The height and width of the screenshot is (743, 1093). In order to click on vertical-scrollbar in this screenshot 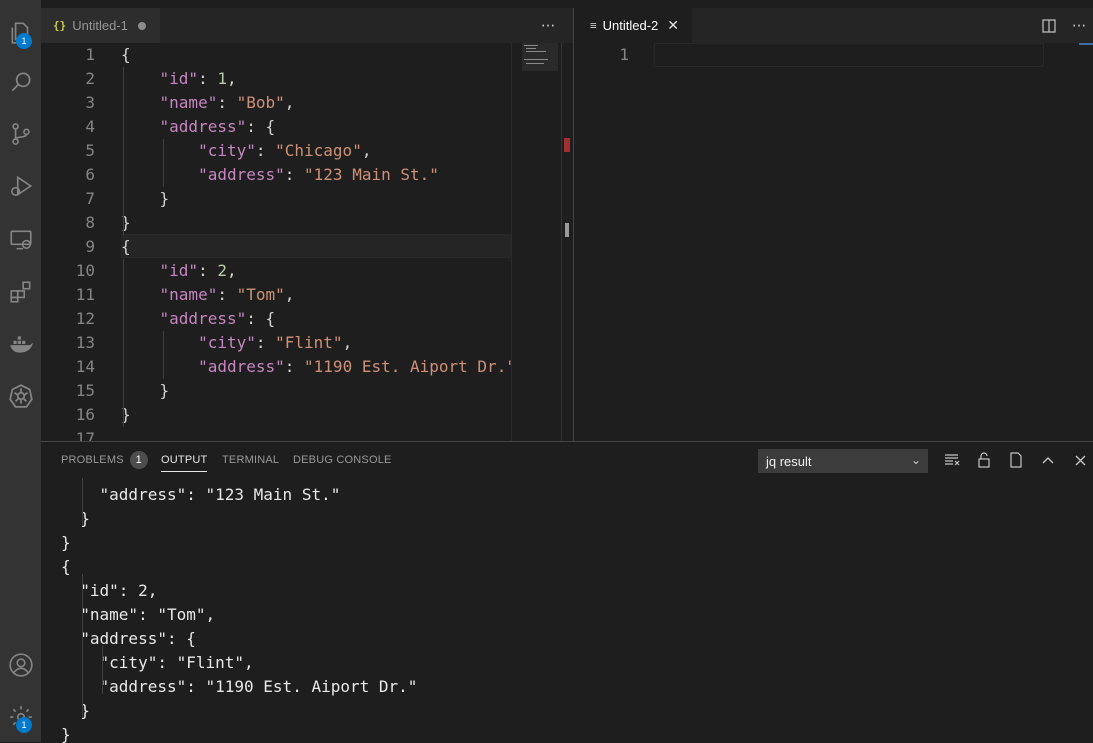, I will do `click(567, 242)`.